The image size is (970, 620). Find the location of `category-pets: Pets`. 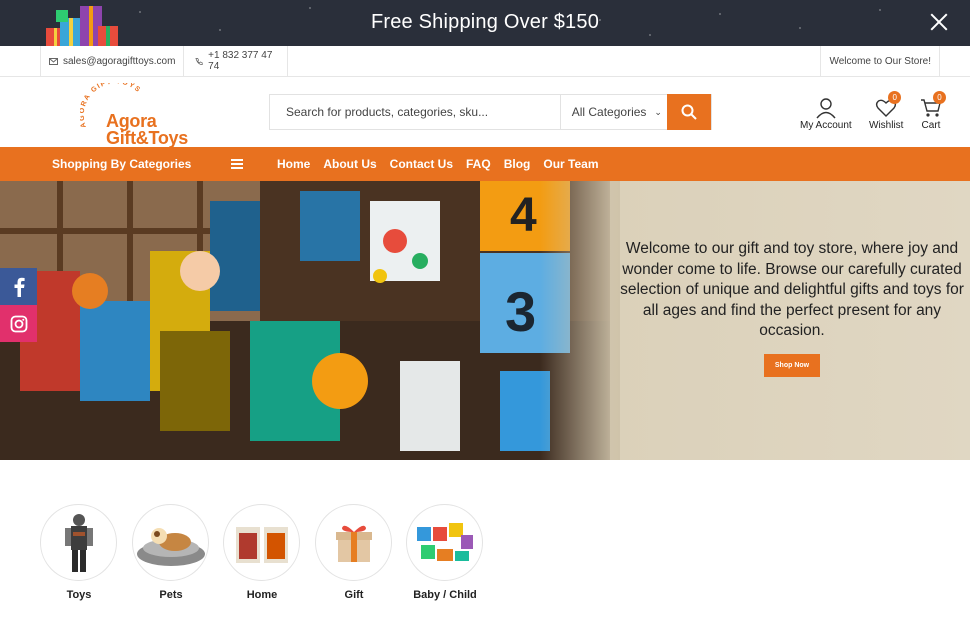

category-pets: Pets is located at coordinates (171, 552).